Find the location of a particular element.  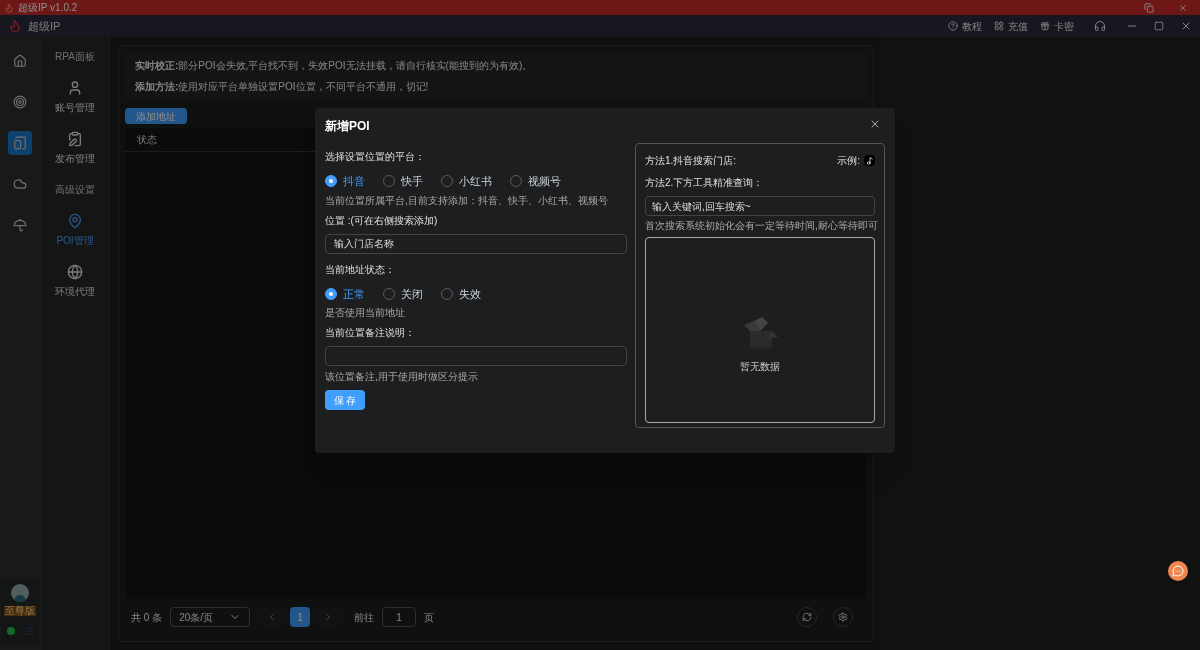

gift-icon is located at coordinates (1045, 26).